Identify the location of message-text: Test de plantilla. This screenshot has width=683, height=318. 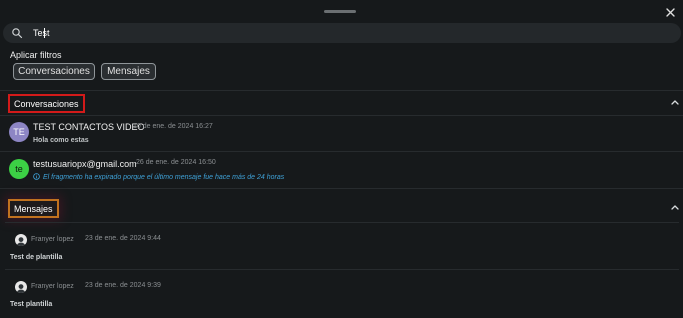
(36, 257).